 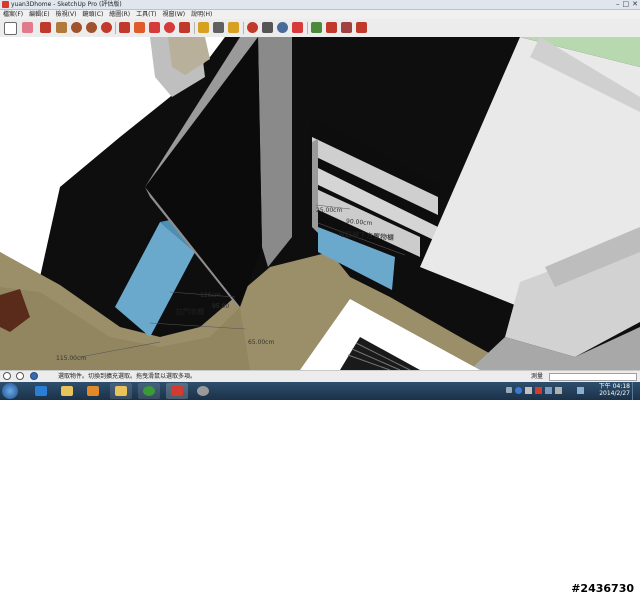 I want to click on zoom-icon, so click(x=282, y=27).